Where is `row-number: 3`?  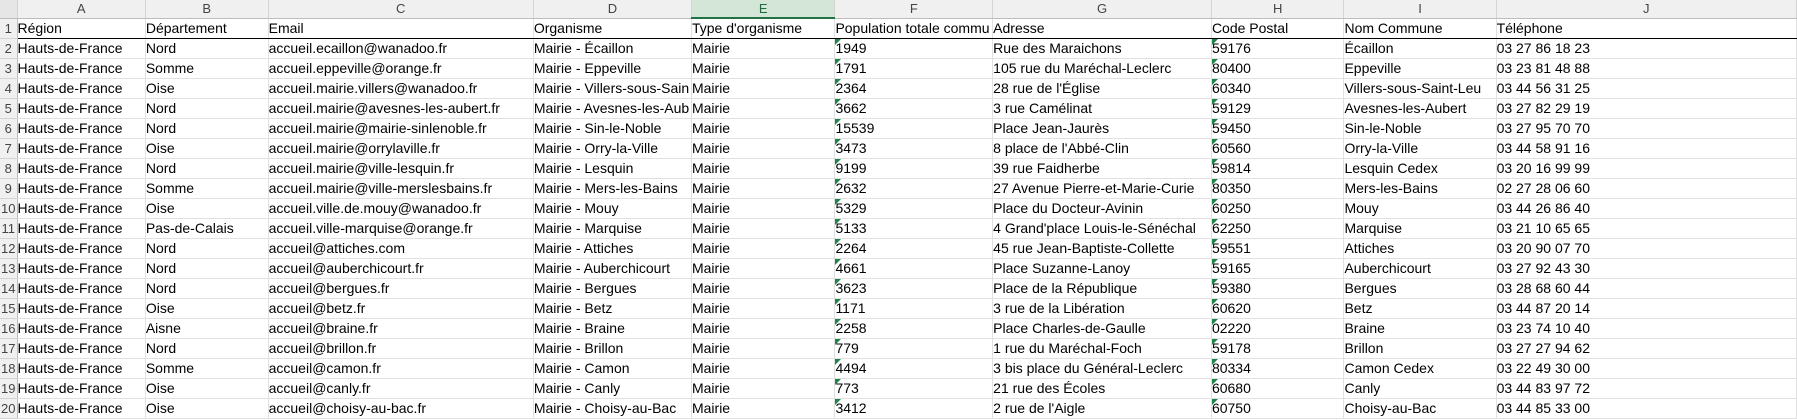 row-number: 3 is located at coordinates (9, 68).